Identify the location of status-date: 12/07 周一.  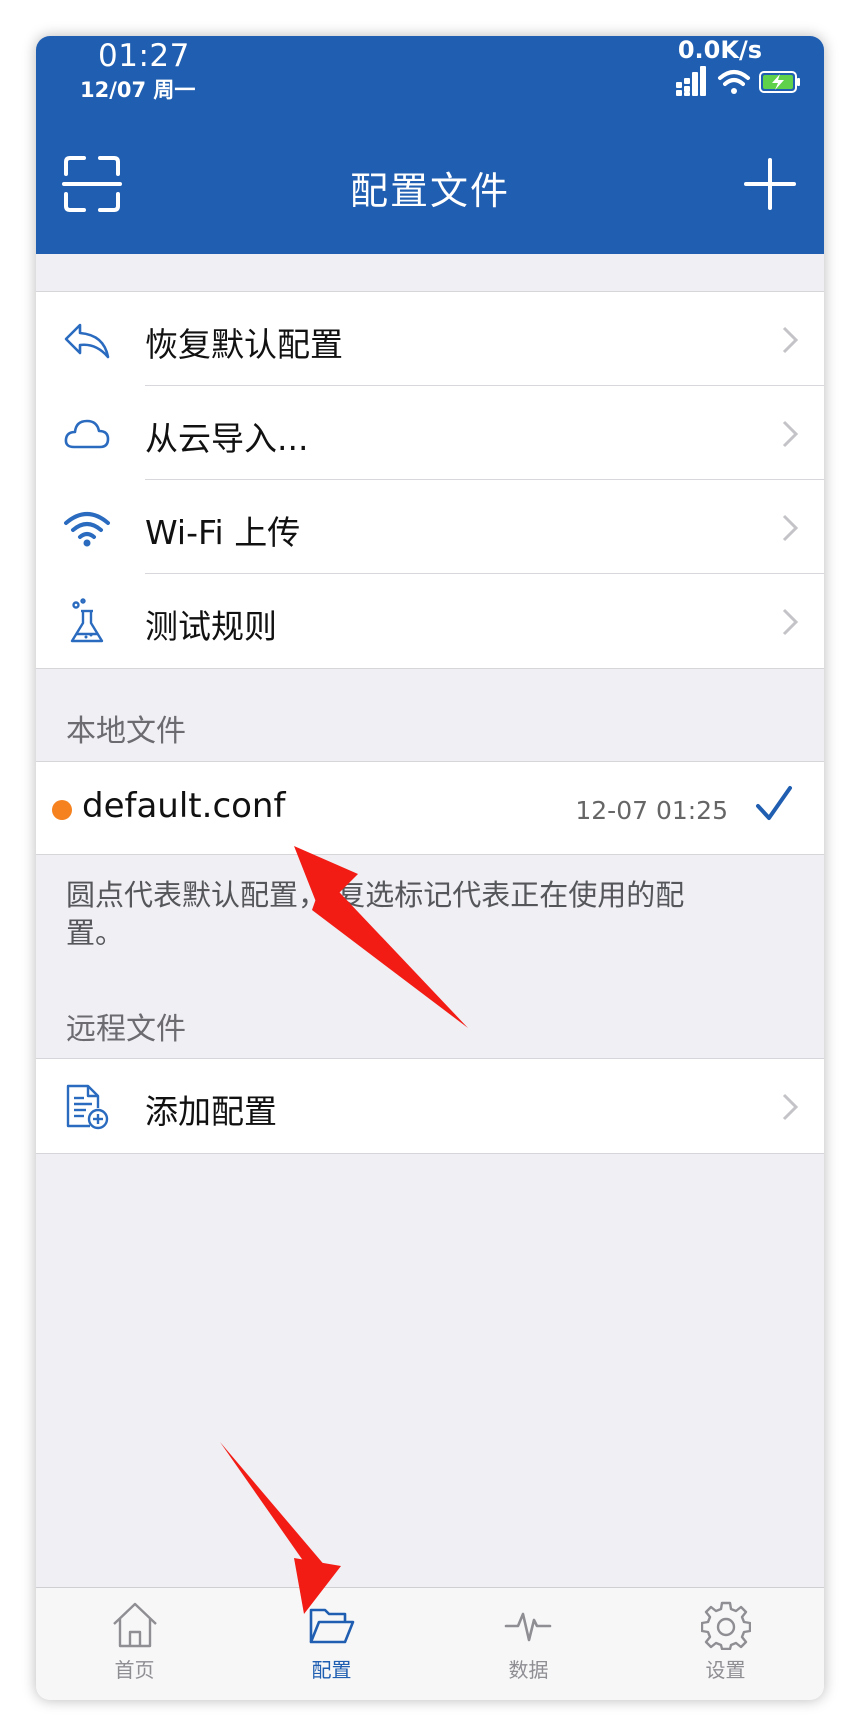
(138, 90).